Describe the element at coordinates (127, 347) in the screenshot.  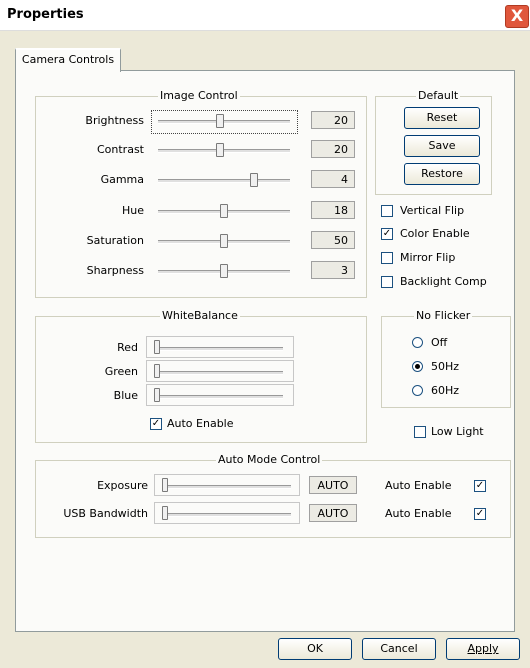
I see `wb-label: Red` at that location.